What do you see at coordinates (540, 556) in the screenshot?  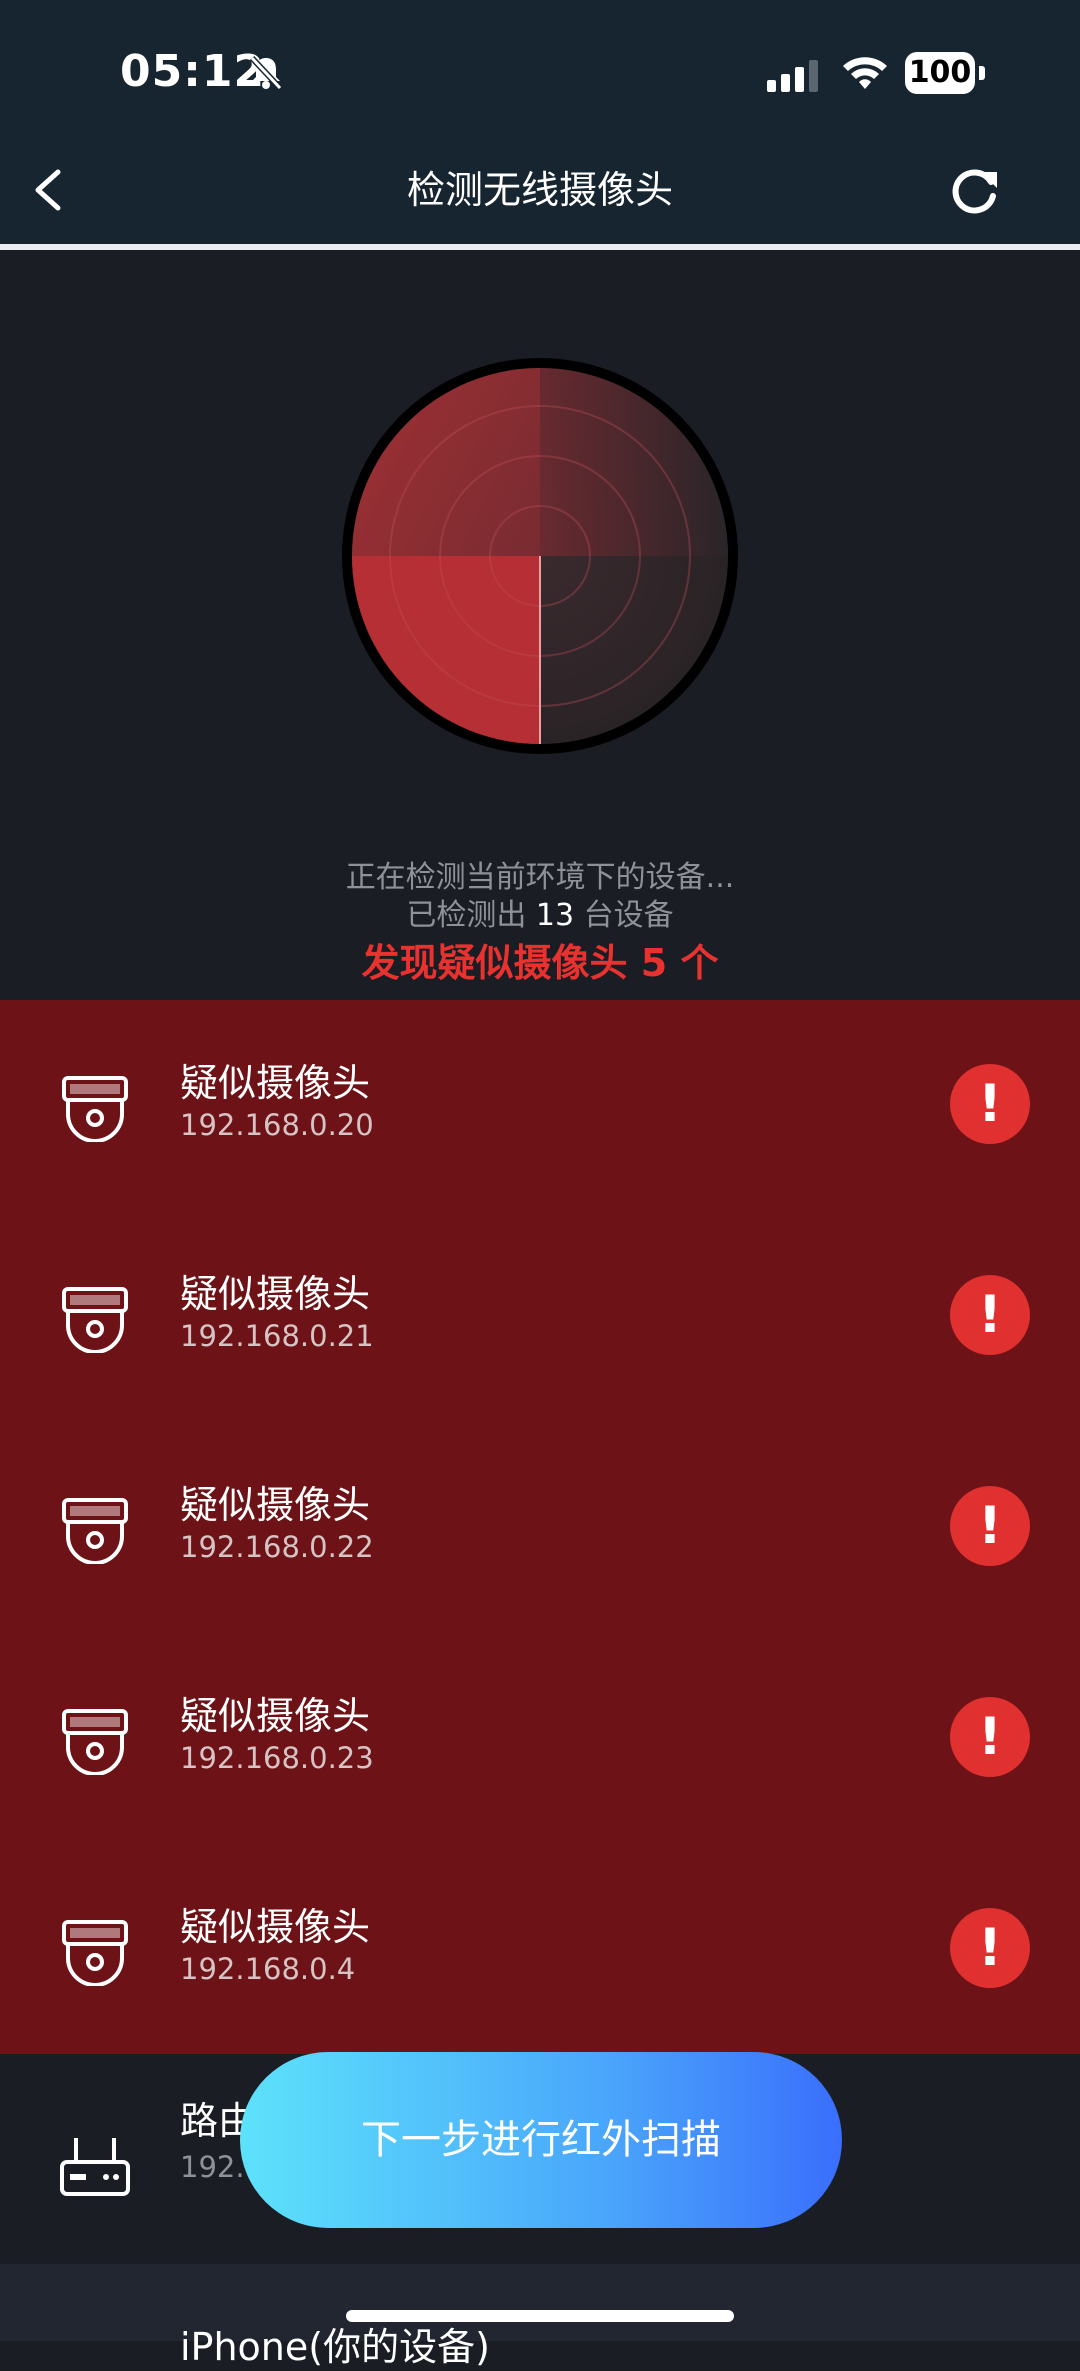 I see `radar-scanner` at bounding box center [540, 556].